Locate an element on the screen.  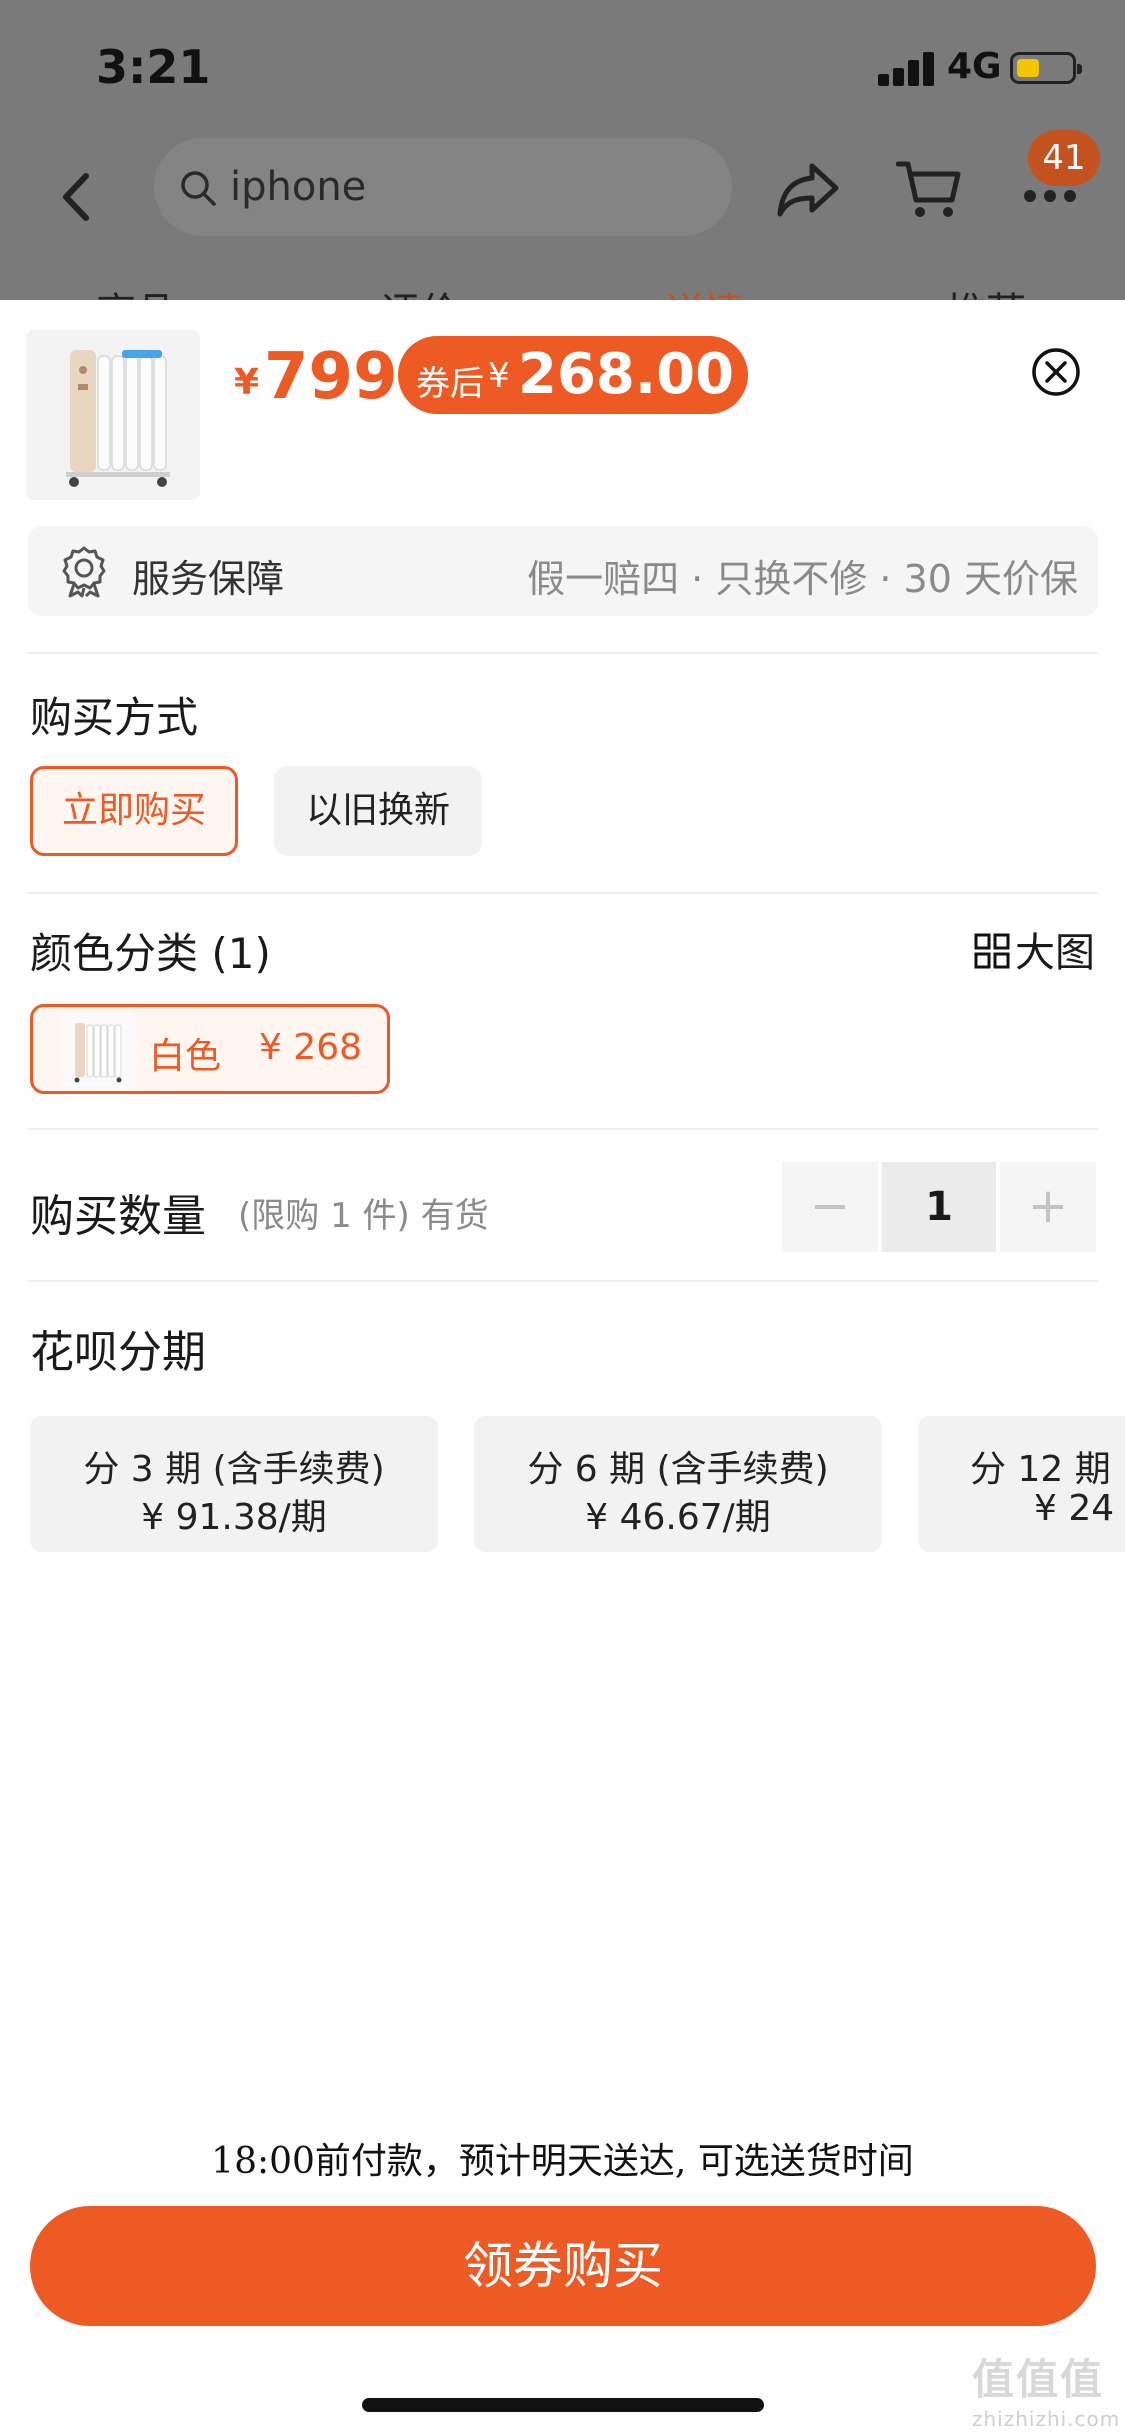
color-price: ¥ 268 is located at coordinates (311, 1047).